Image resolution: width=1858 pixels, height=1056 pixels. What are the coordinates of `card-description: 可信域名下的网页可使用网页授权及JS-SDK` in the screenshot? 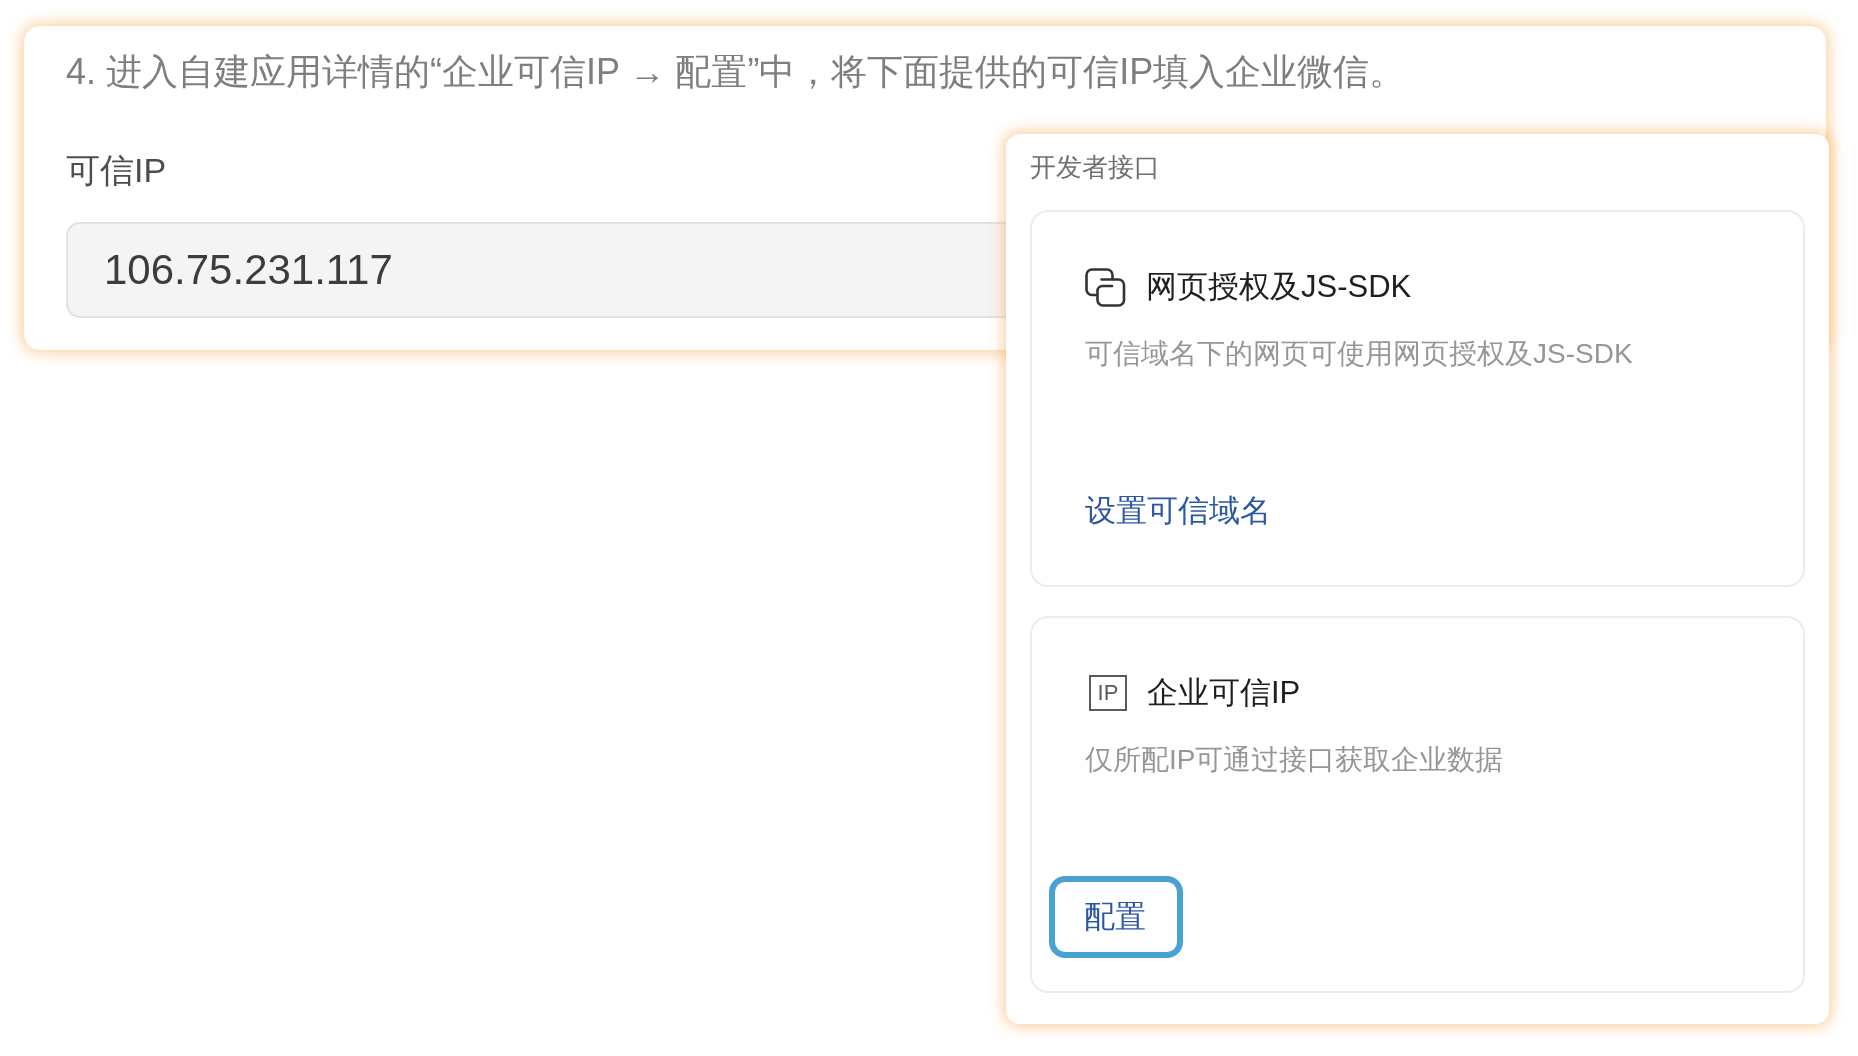 It's located at (1359, 354).